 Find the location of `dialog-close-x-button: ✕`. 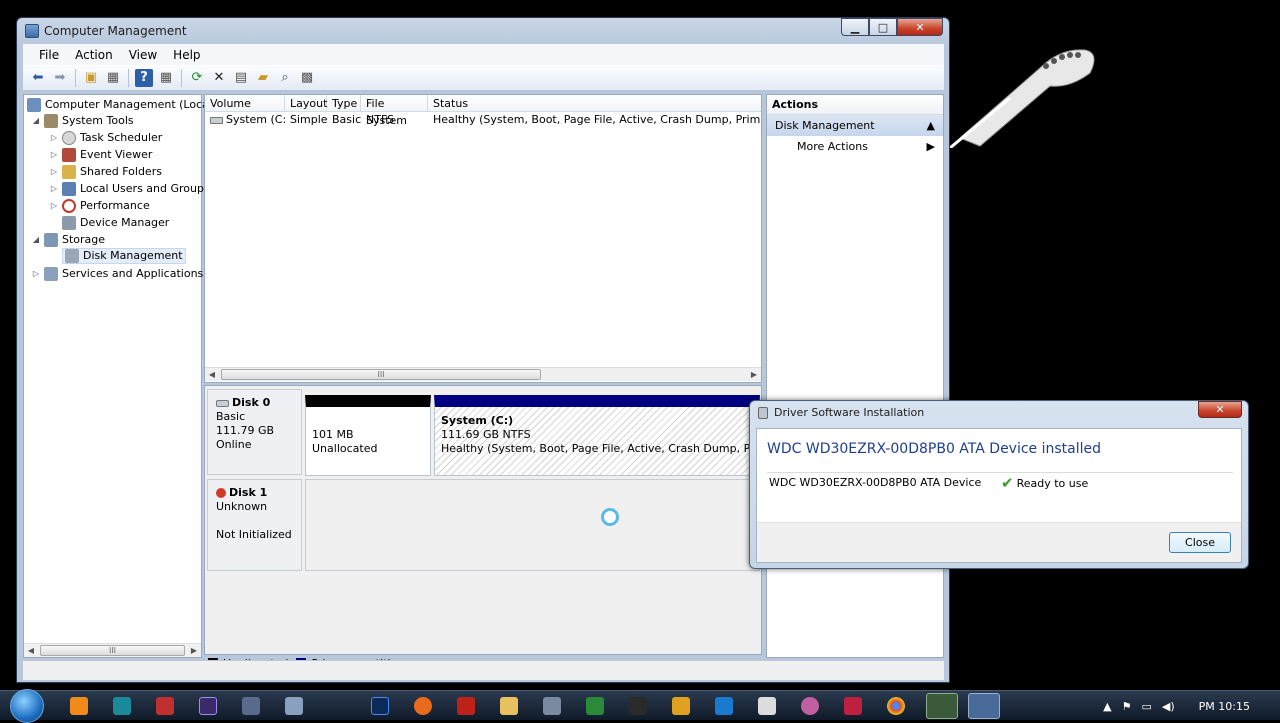

dialog-close-x-button: ✕ is located at coordinates (1220, 409).